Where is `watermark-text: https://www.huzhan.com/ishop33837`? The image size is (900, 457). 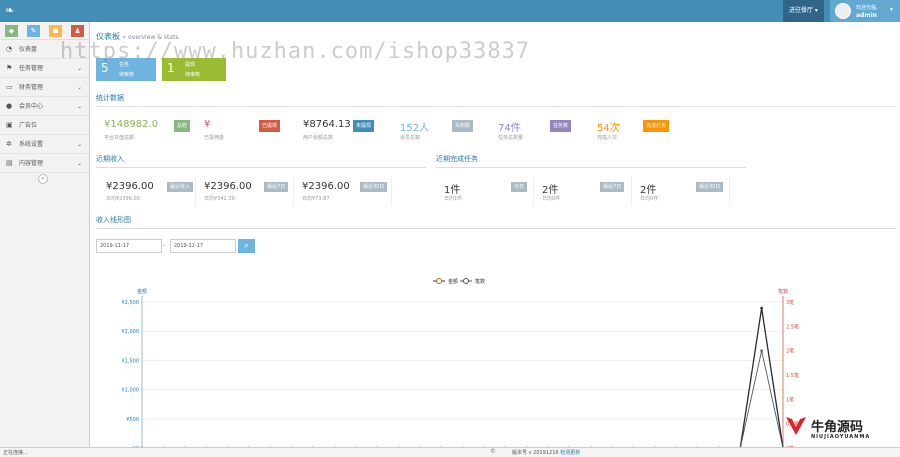
watermark-text: https://www.huzhan.com/ishop33837 is located at coordinates (295, 51).